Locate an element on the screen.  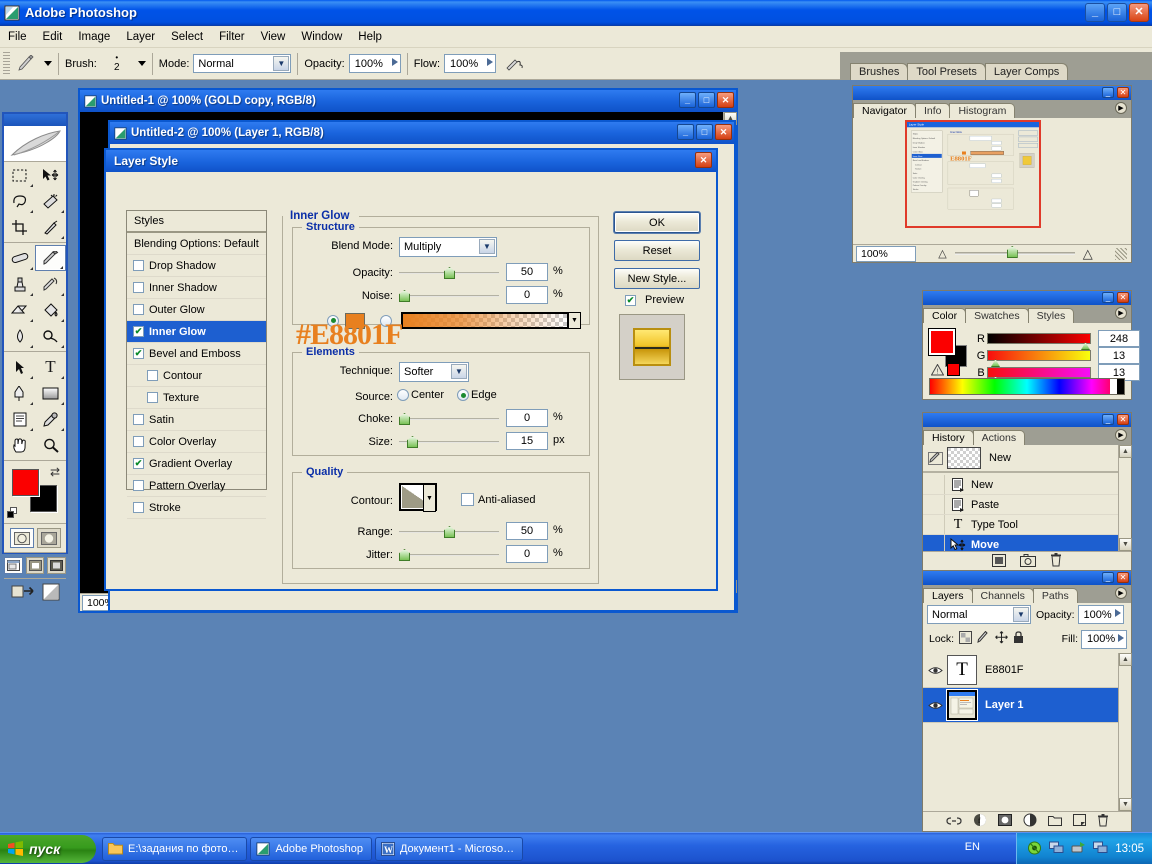
channel-slider-g is located at coordinates (1039, 358).